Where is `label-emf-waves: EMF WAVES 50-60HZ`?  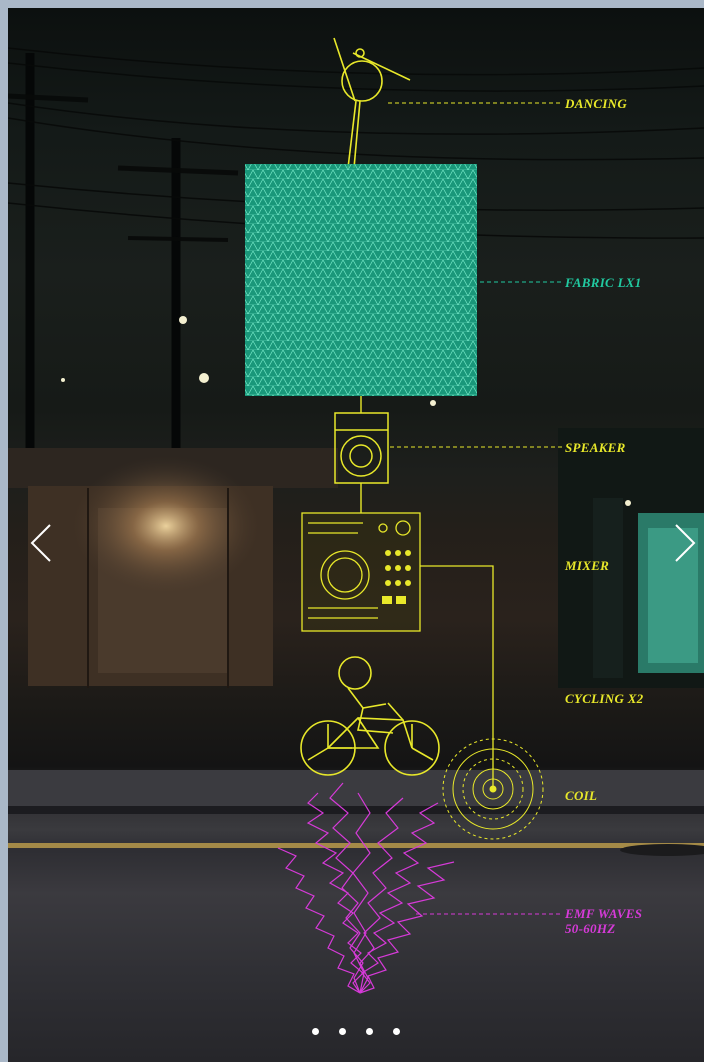 label-emf-waves: EMF WAVES 50-60HZ is located at coordinates (603, 921).